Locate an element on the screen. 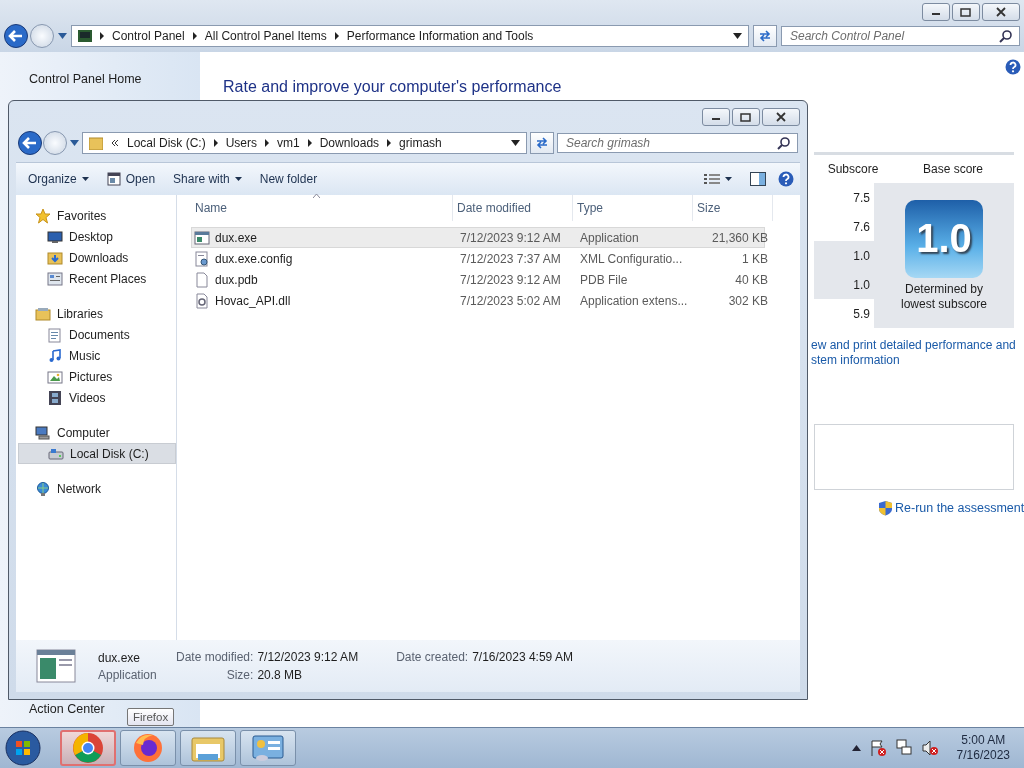 Image resolution: width=1024 pixels, height=768 pixels. nav-item: Videos is located at coordinates (97, 397).